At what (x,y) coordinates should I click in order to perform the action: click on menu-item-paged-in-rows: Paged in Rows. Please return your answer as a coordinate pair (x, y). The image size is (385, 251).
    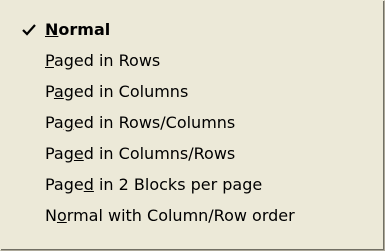
    Looking at the image, I should click on (192, 60).